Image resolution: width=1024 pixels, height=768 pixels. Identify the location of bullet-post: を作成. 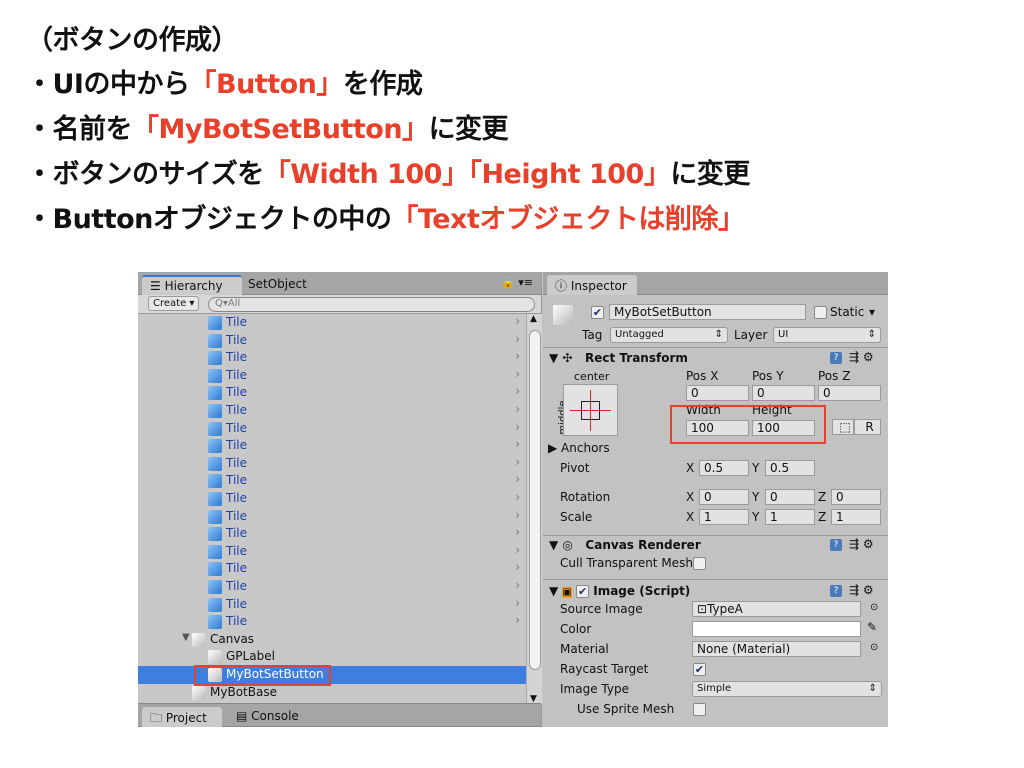
(382, 84).